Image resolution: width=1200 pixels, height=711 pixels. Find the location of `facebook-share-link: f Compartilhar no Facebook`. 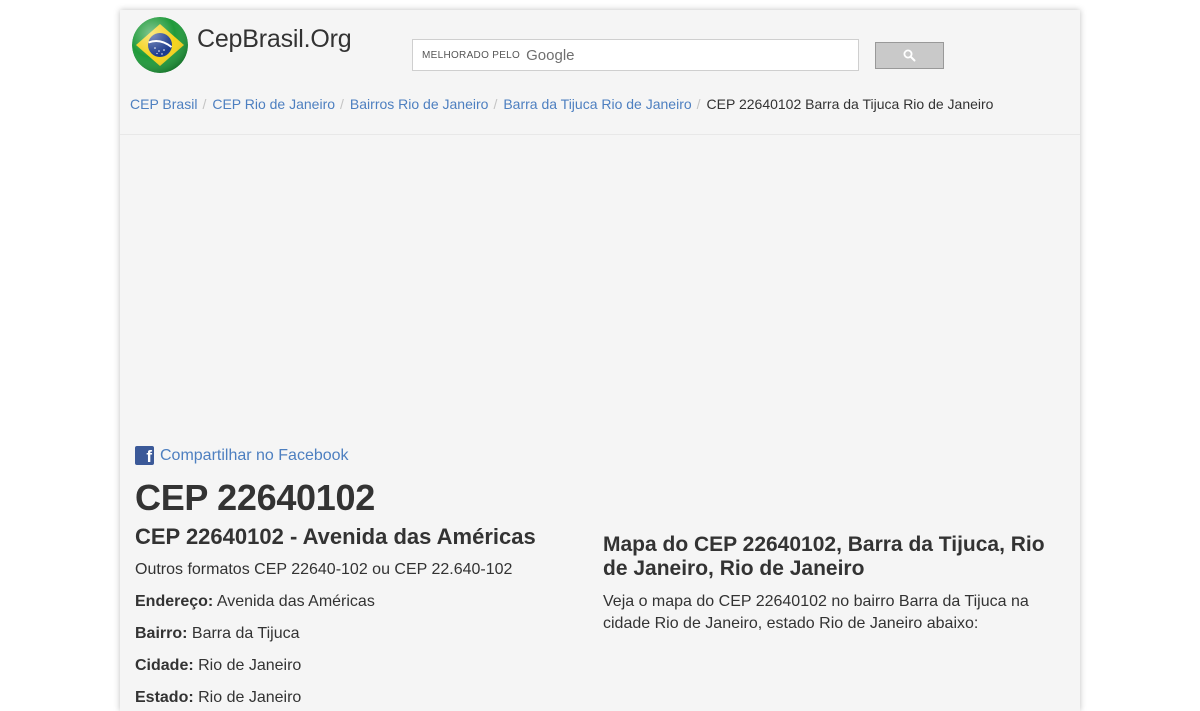

facebook-share-link: f Compartilhar no Facebook is located at coordinates (242, 455).